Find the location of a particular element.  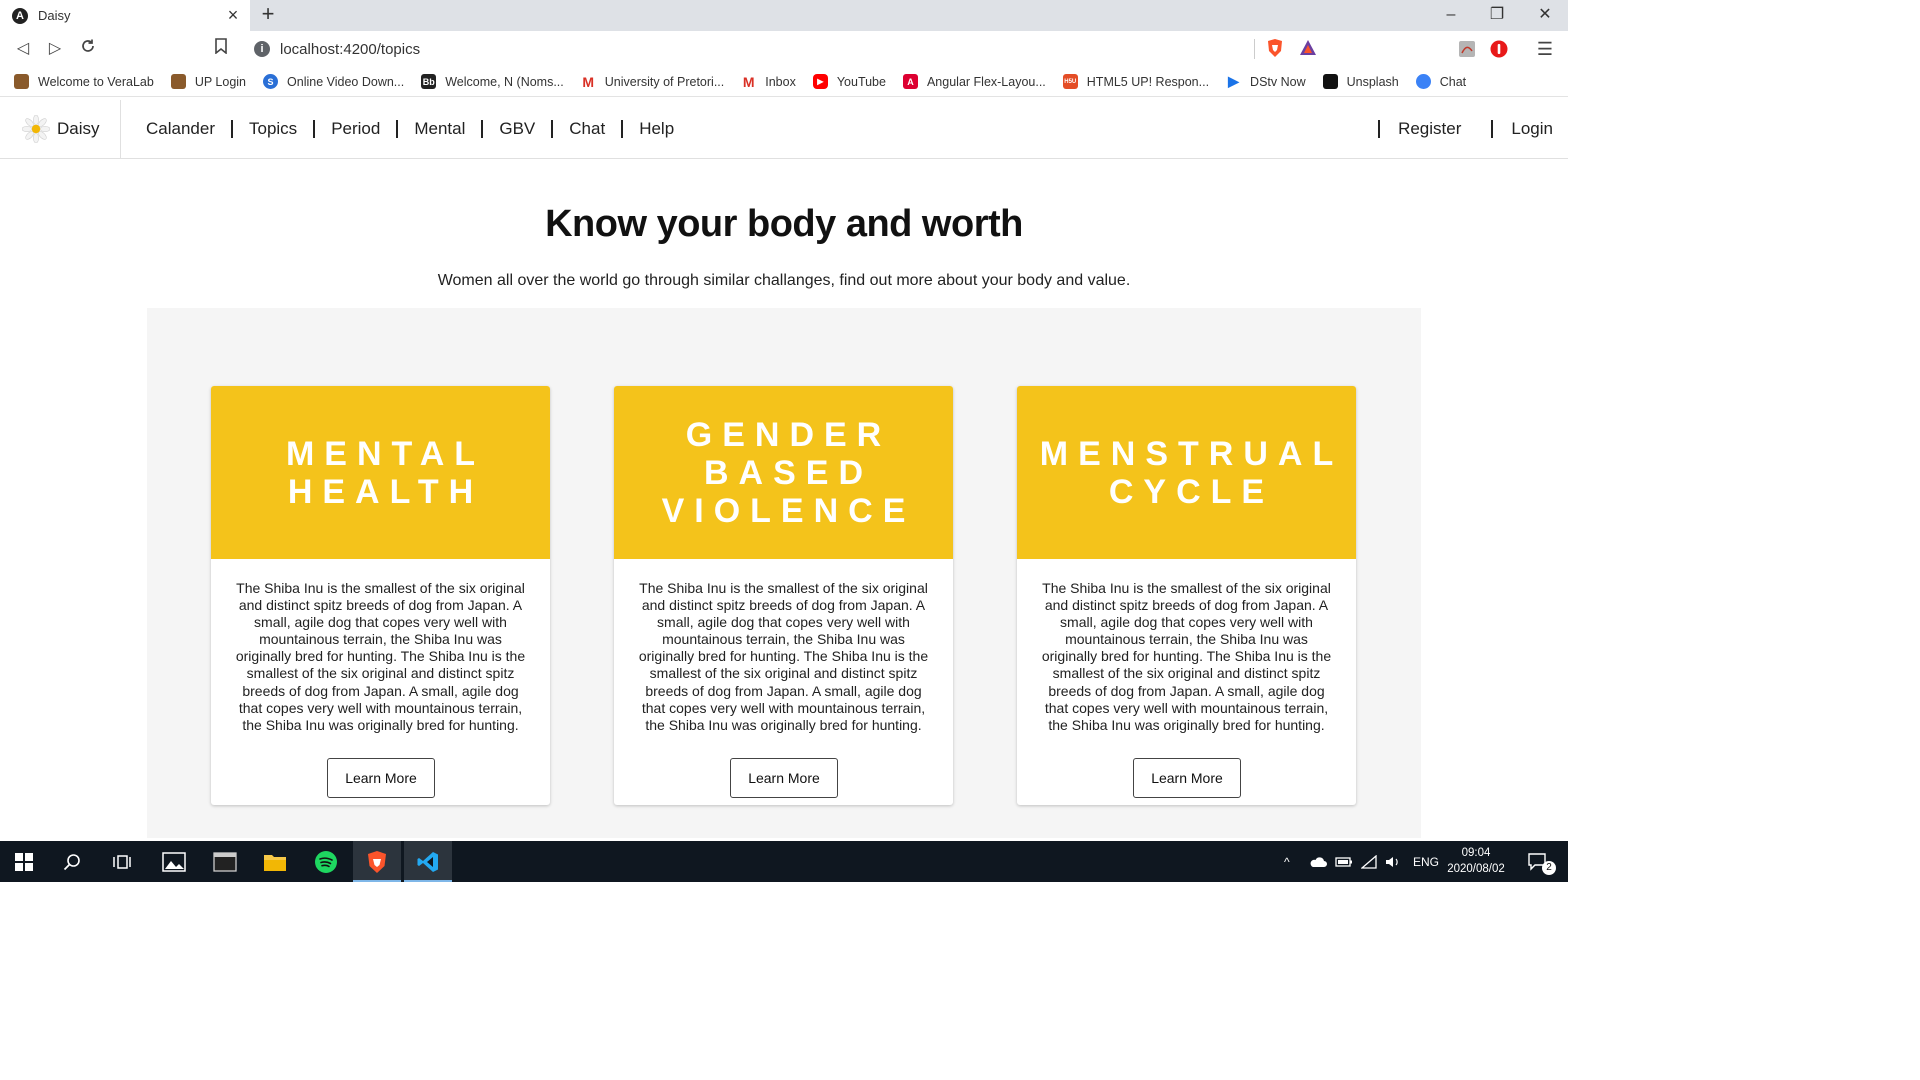

file-explorer-button is located at coordinates (275, 861).